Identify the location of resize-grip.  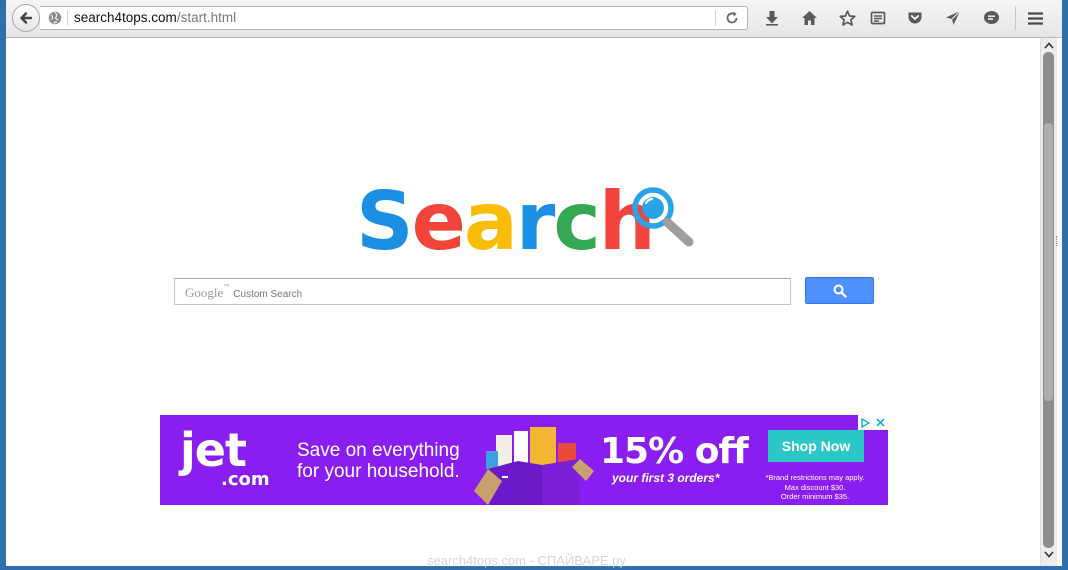
(1058, 241).